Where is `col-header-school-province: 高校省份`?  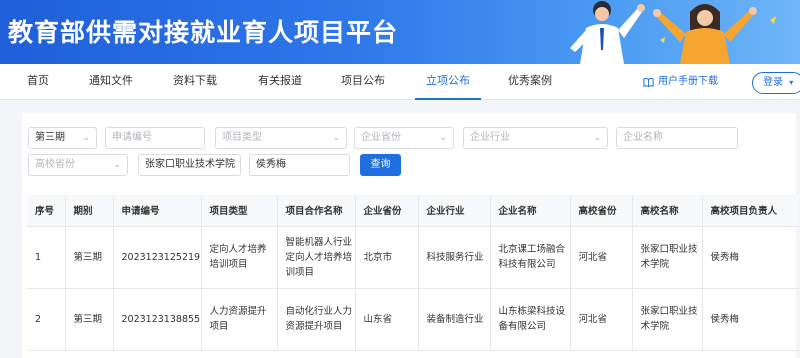
col-header-school-province: 高校省份 is located at coordinates (601, 211).